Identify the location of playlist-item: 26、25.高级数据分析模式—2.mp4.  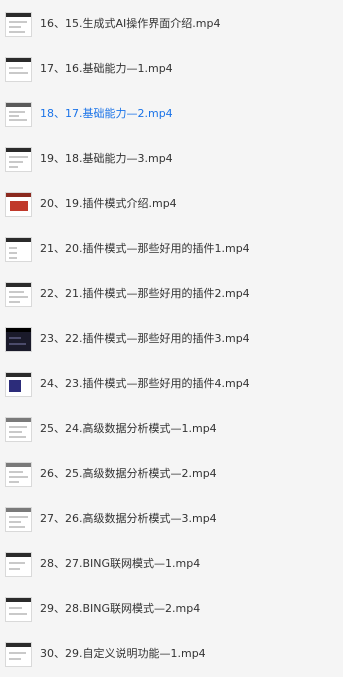
(171, 474).